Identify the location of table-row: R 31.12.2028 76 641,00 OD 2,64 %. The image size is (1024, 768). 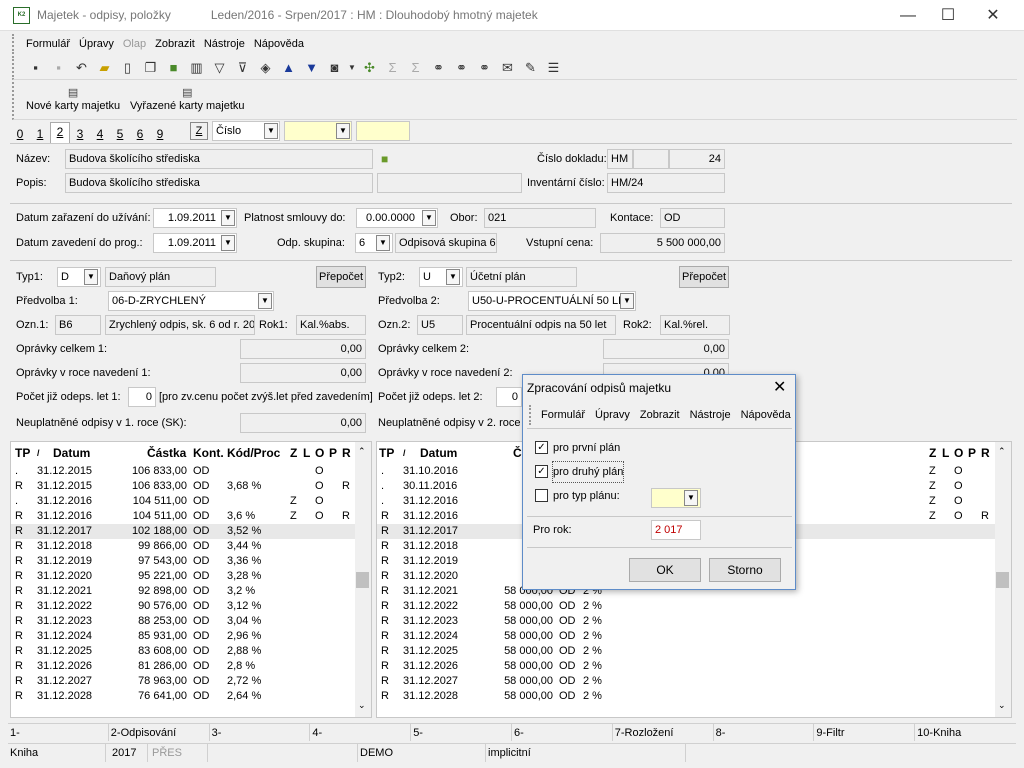
(191, 696).